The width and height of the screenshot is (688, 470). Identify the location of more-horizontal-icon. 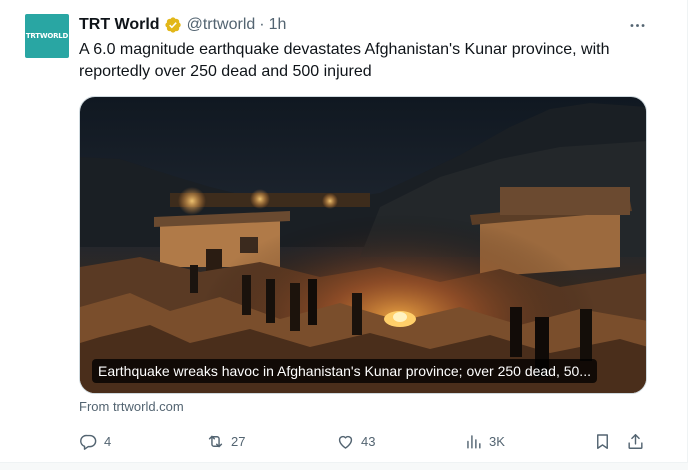
(637, 25).